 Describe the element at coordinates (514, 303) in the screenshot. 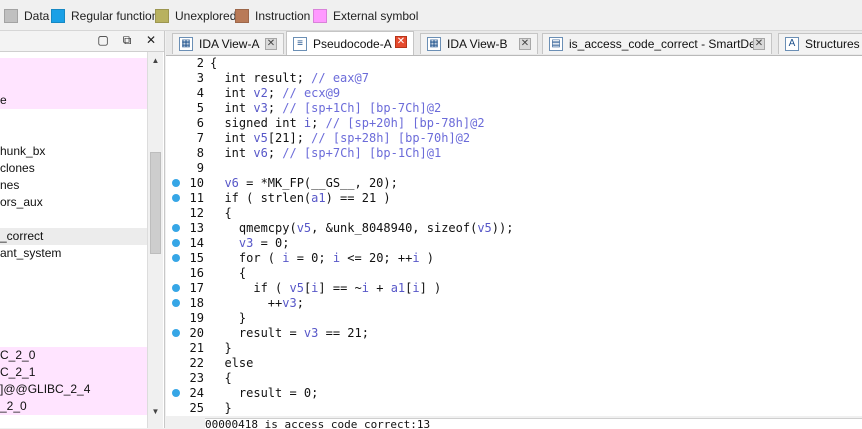

I see `code-line: 18 ++v3;` at that location.